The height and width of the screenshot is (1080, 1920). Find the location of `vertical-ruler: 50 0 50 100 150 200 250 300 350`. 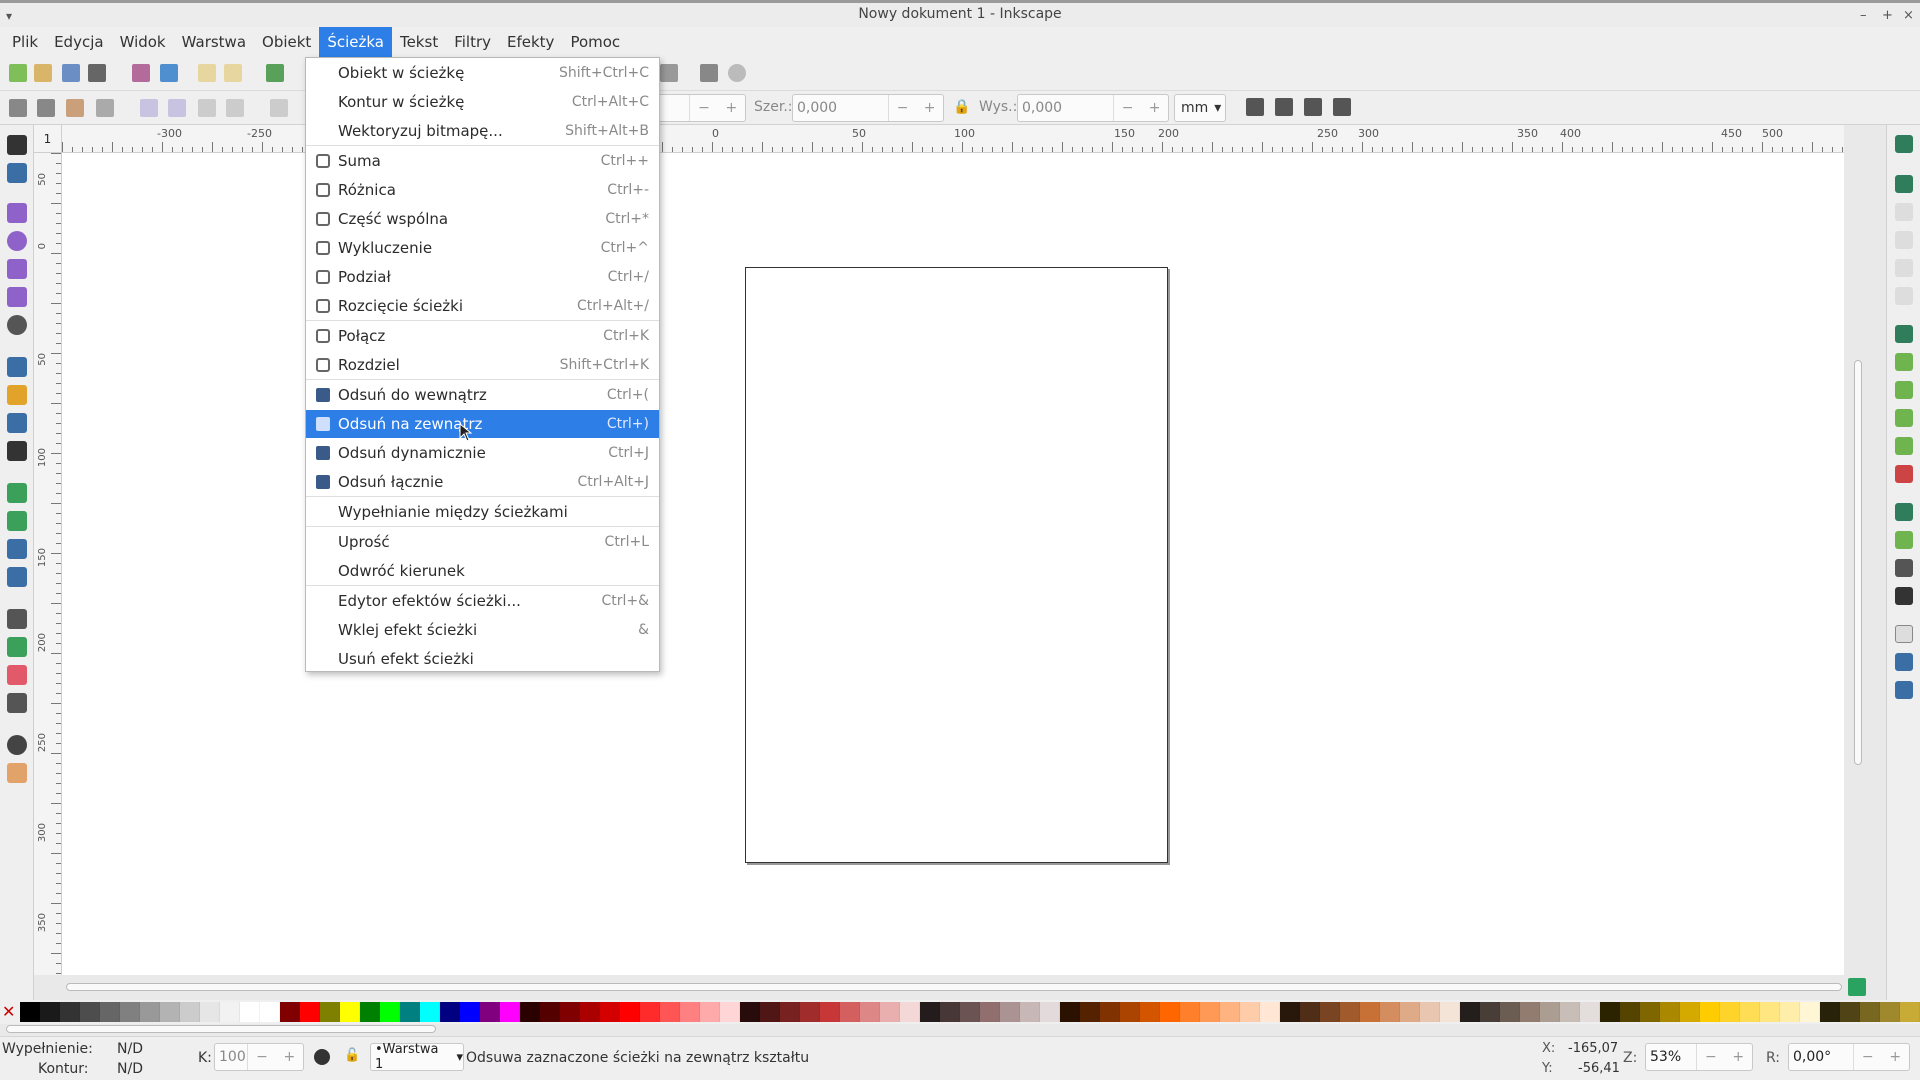

vertical-ruler: 50 0 50 100 150 200 250 300 350 is located at coordinates (48, 564).